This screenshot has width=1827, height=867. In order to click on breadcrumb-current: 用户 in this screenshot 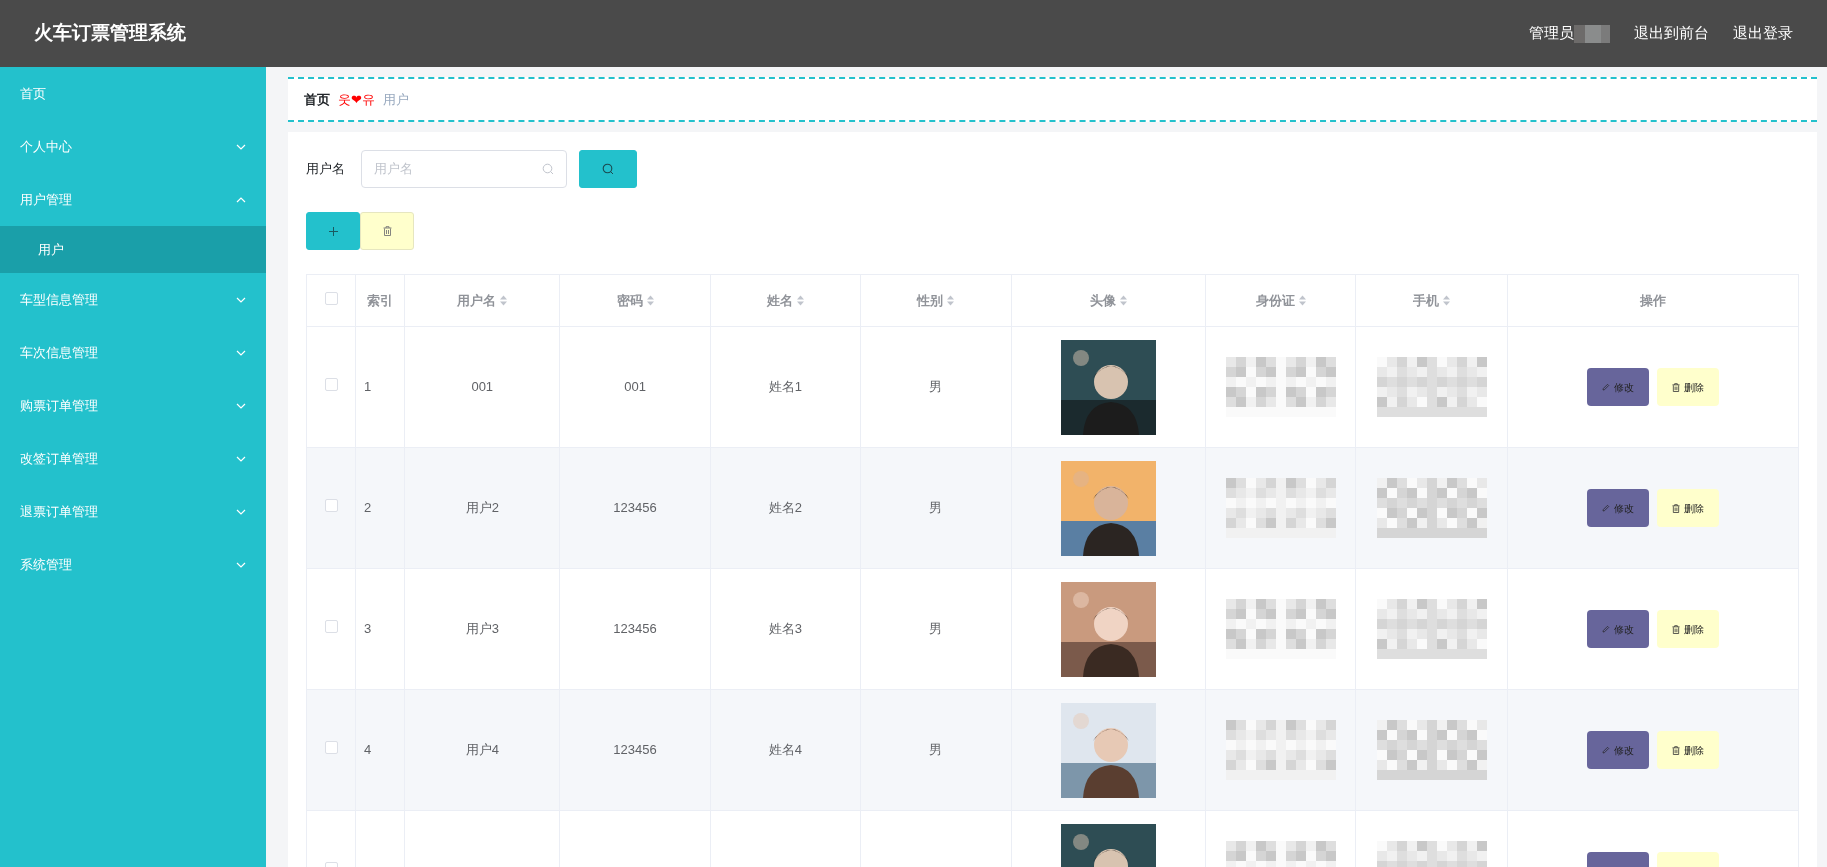, I will do `click(395, 99)`.